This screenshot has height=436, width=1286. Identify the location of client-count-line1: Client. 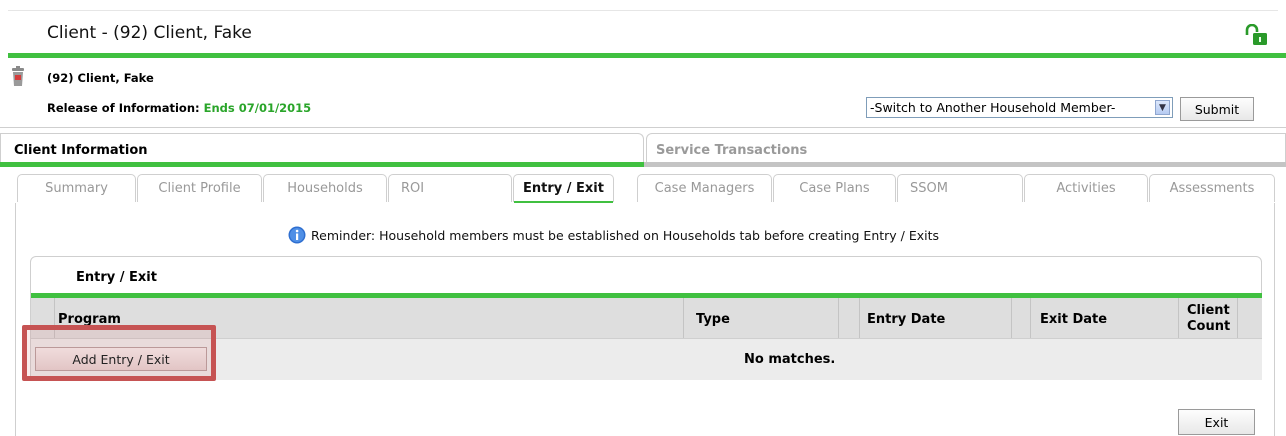
(1208, 310).